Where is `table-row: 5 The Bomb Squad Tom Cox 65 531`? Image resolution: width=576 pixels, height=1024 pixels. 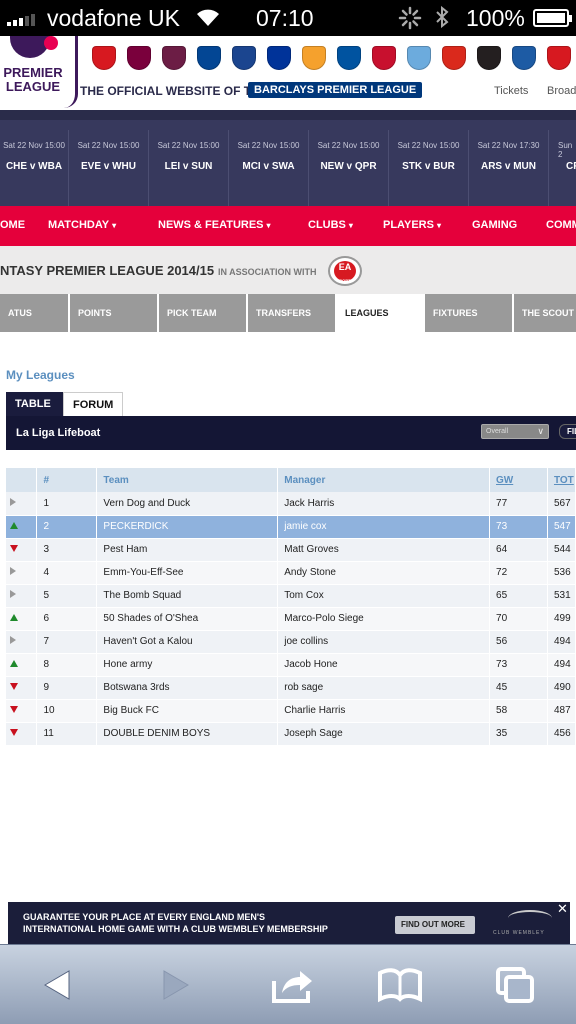
table-row: 5 The Bomb Squad Tom Cox 65 531 is located at coordinates (291, 596).